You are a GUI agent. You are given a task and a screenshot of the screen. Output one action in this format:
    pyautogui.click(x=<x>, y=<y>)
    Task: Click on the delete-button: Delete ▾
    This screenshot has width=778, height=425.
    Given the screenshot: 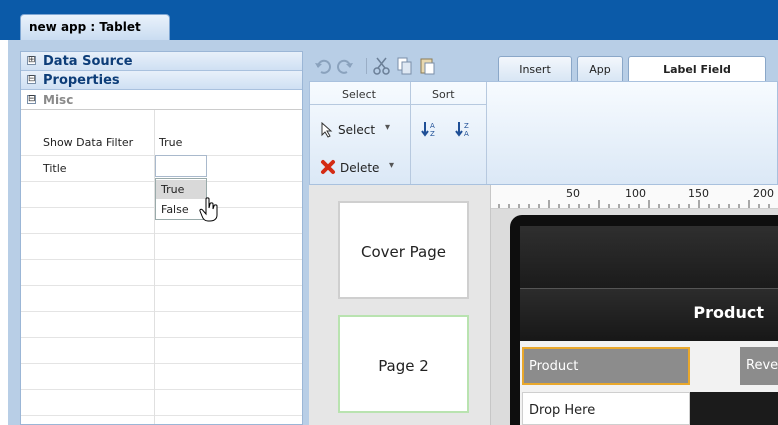 What is the action you would take?
    pyautogui.click(x=361, y=168)
    